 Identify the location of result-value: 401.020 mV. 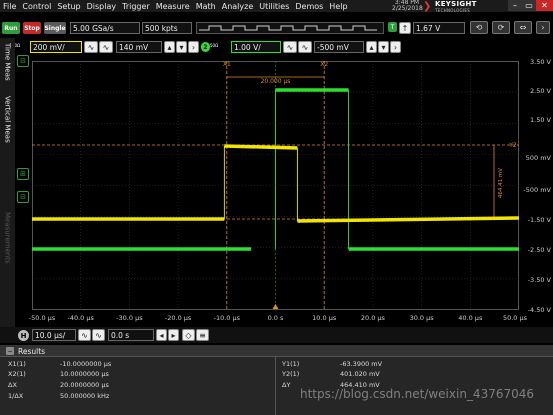
(360, 374).